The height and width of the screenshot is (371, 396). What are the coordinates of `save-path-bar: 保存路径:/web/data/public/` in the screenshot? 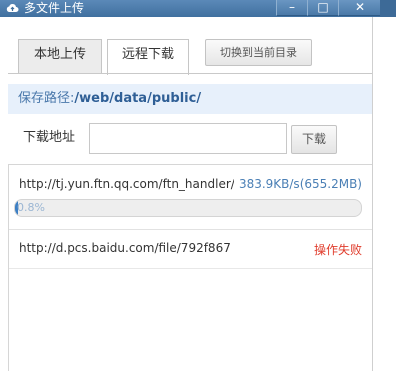 It's located at (190, 99).